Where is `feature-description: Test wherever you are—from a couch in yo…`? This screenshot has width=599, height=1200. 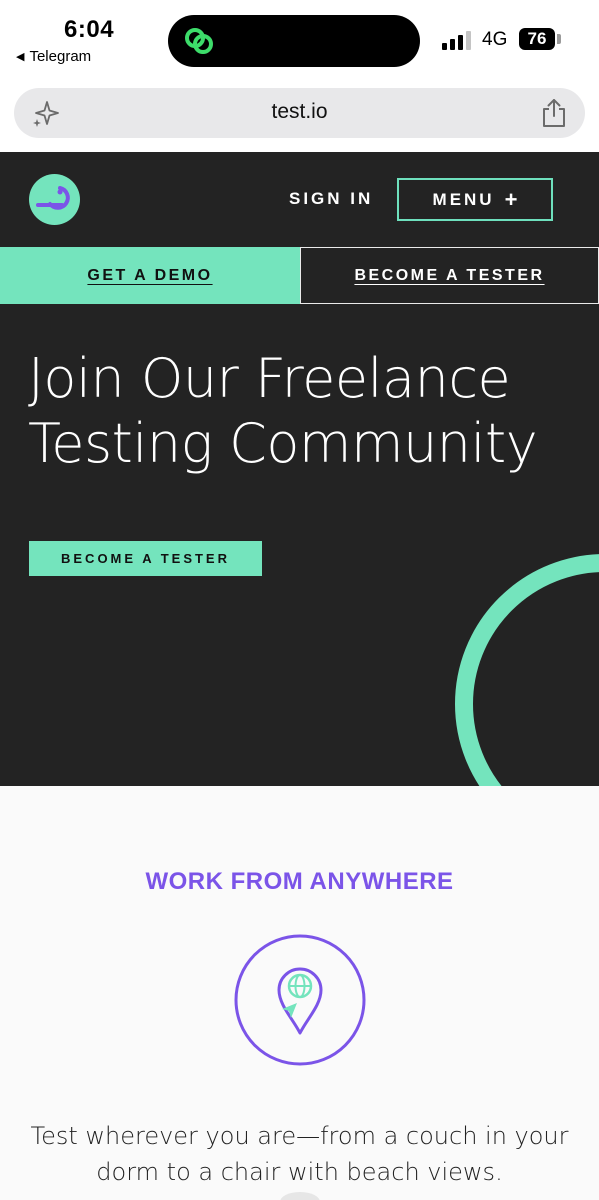
feature-description: Test wherever you are—from a couch in yo… is located at coordinates (299, 1154).